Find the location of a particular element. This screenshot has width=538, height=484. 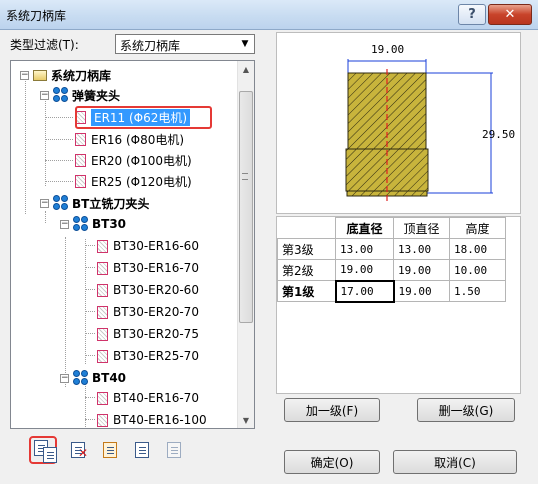

type-filter-select: 系统刀柄库 ▼ is located at coordinates (185, 44).